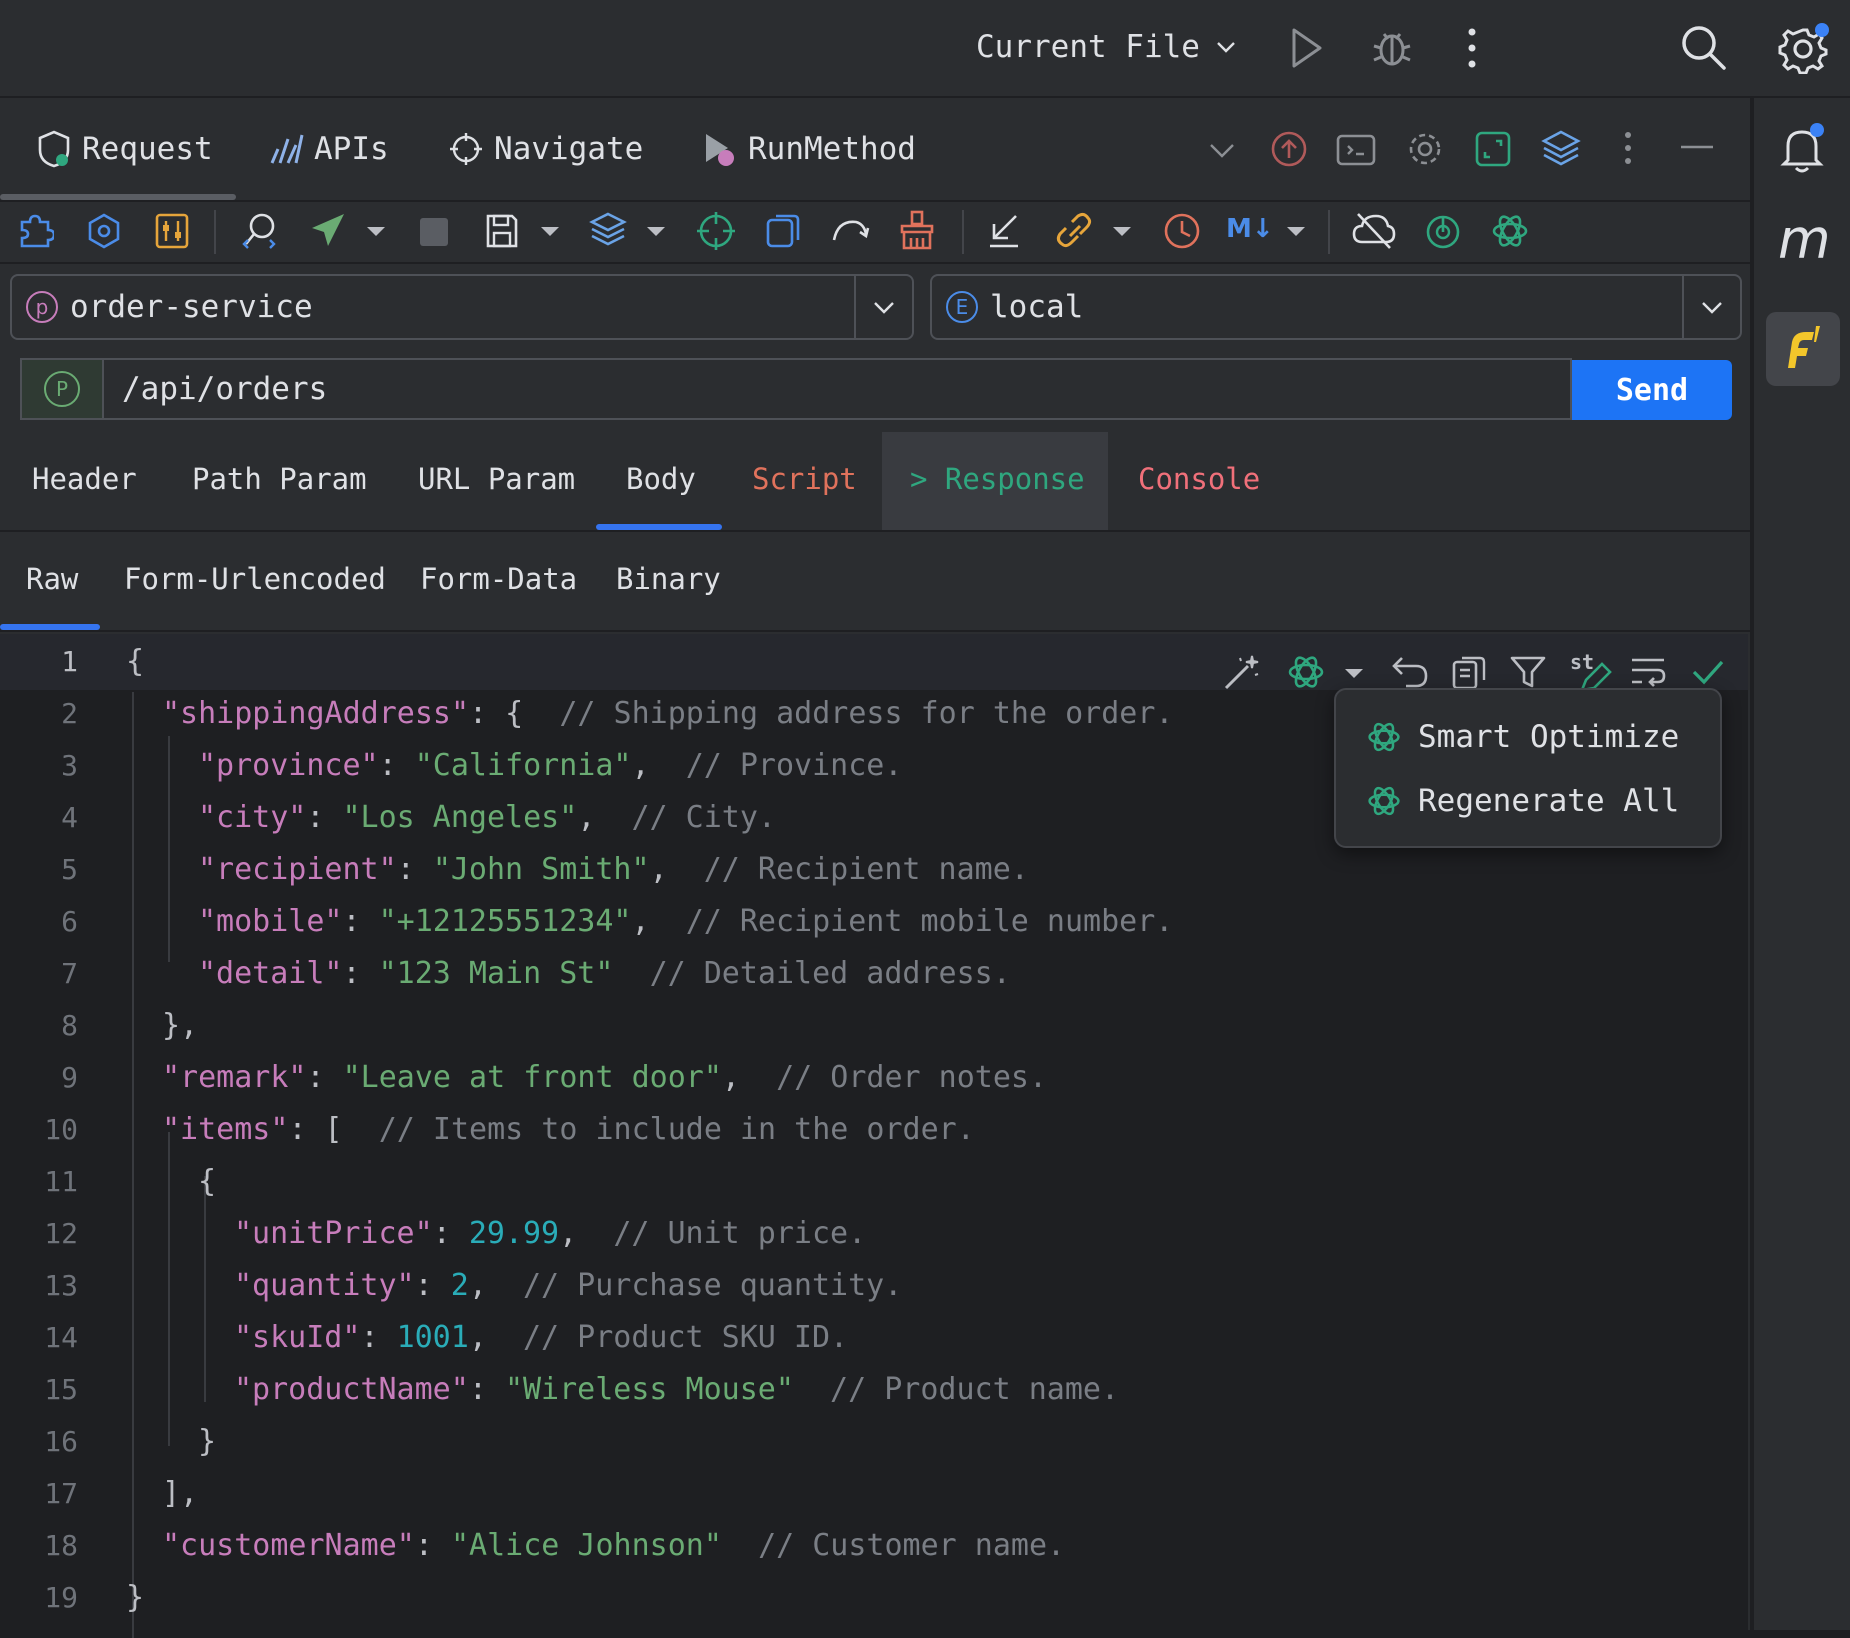 The width and height of the screenshot is (1850, 1638). I want to click on more-vertical-icon, so click(1472, 48).